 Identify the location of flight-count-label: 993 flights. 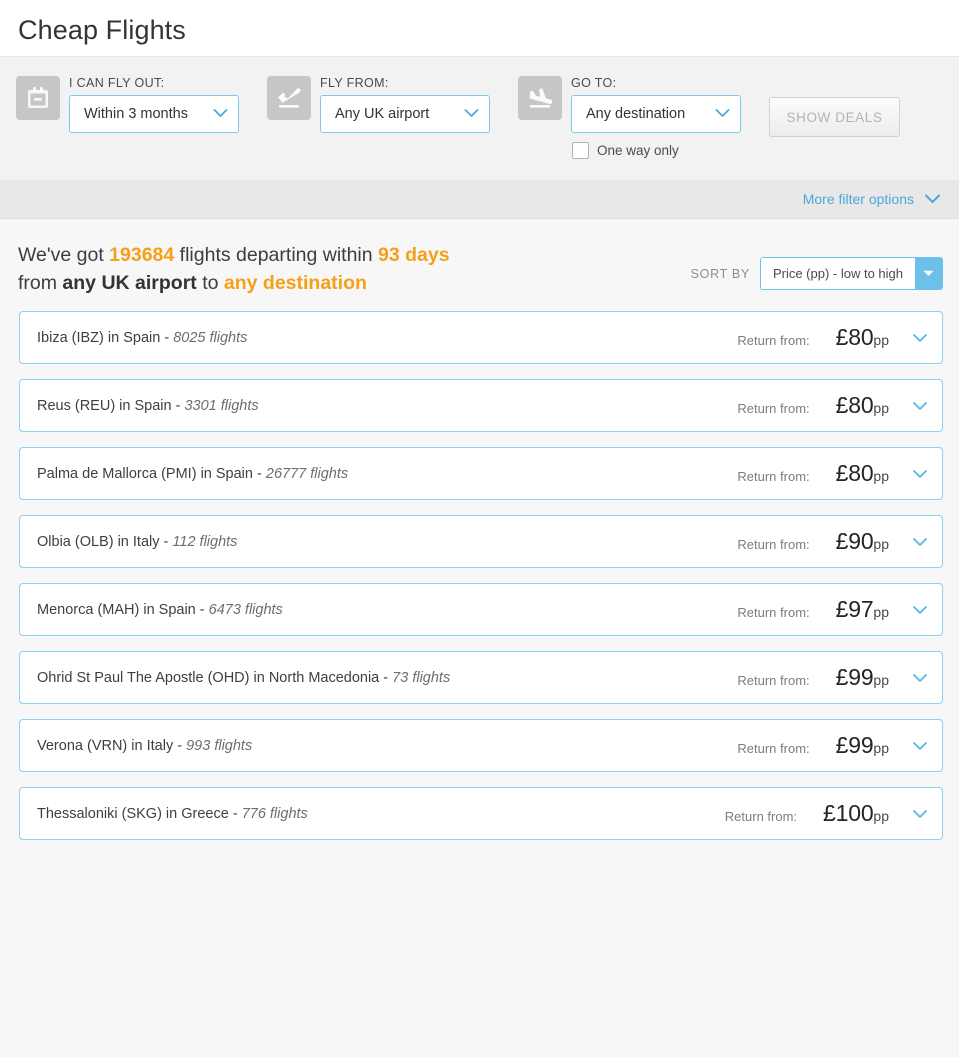
(219, 745).